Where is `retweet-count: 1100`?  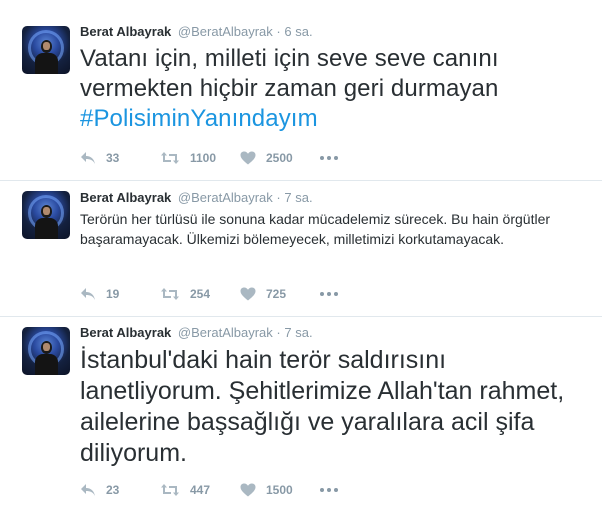
retweet-count: 1100 is located at coordinates (203, 158).